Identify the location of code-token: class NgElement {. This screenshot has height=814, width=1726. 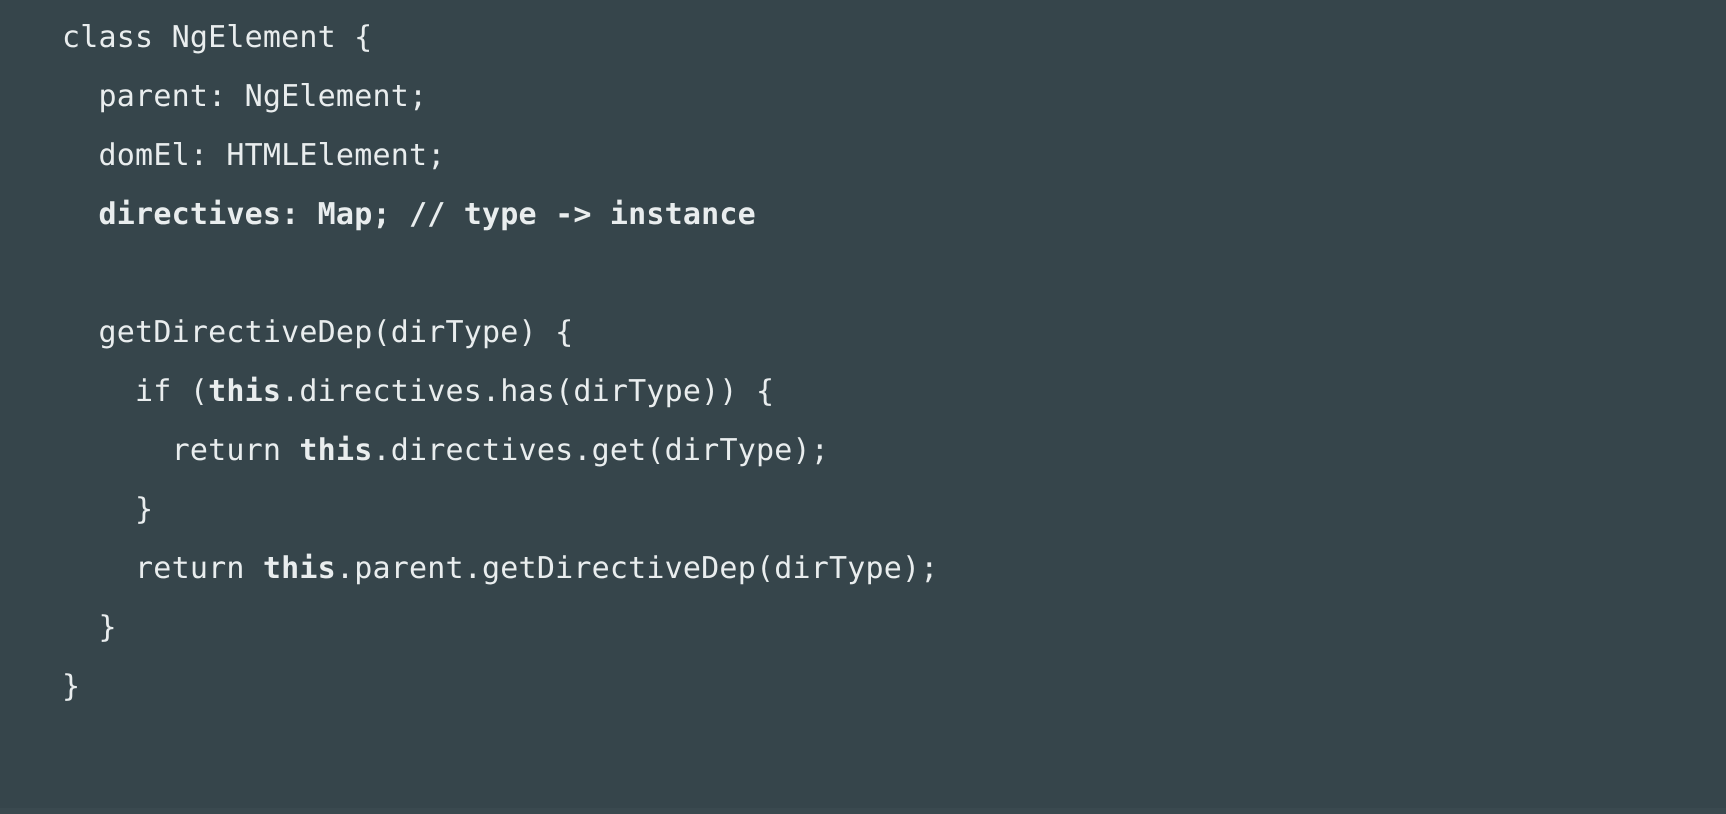
(217, 37).